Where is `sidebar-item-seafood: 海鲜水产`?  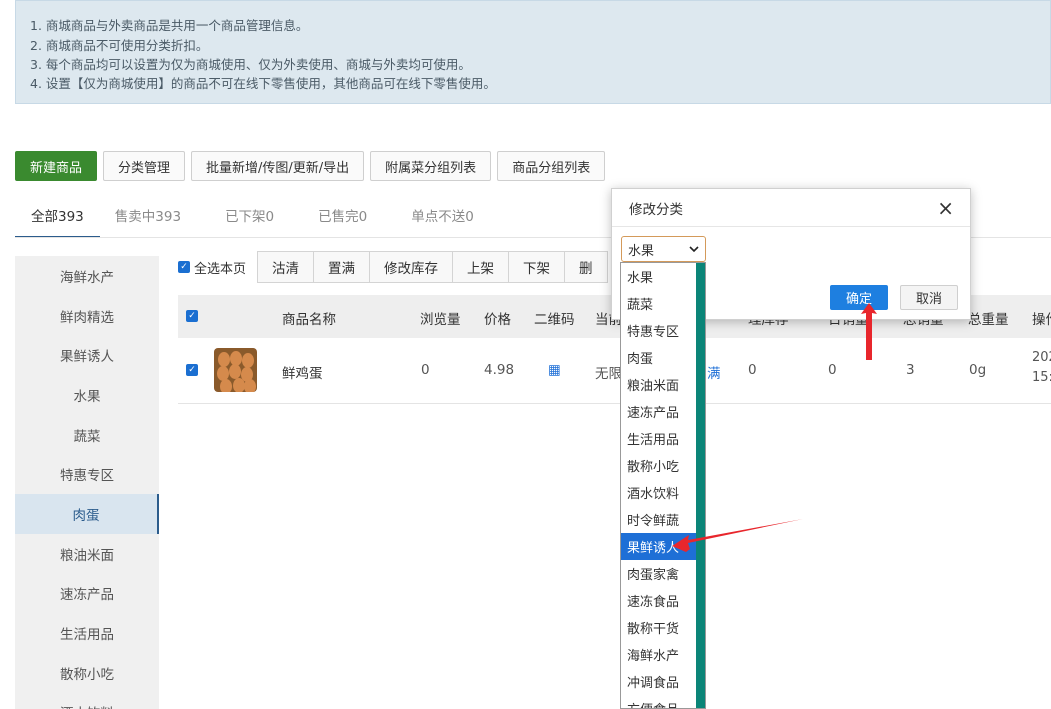
sidebar-item-seafood: 海鲜水产 is located at coordinates (87, 276).